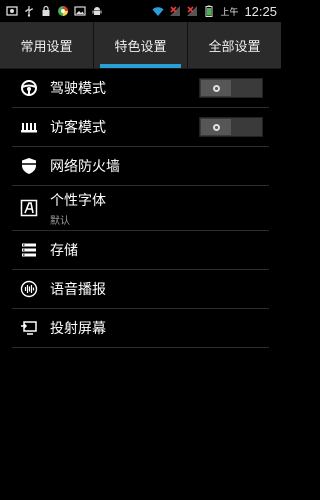 This screenshot has height=500, width=320. What do you see at coordinates (78, 329) in the screenshot?
I see `setting-label: 投射屏幕` at bounding box center [78, 329].